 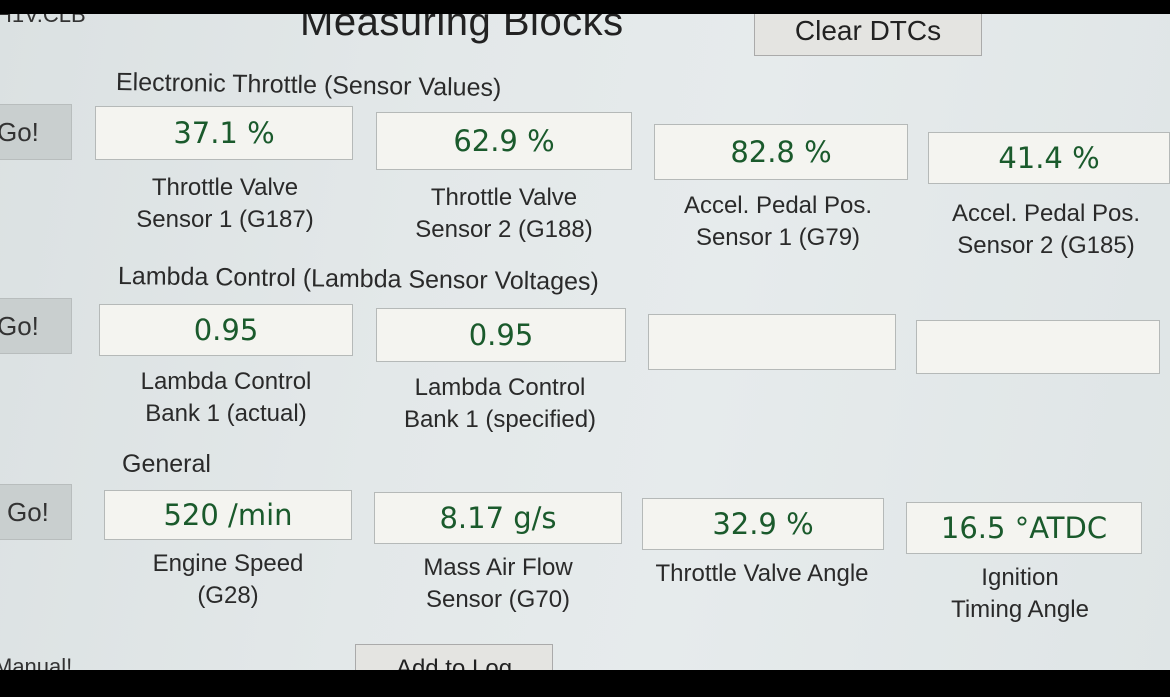 I want to click on clear-dtcs-button: Clear DTCs, so click(x=868, y=35).